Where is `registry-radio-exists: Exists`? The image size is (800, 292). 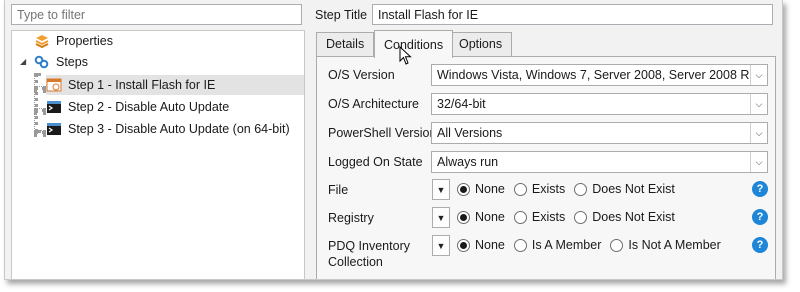 registry-radio-exists: Exists is located at coordinates (539, 217).